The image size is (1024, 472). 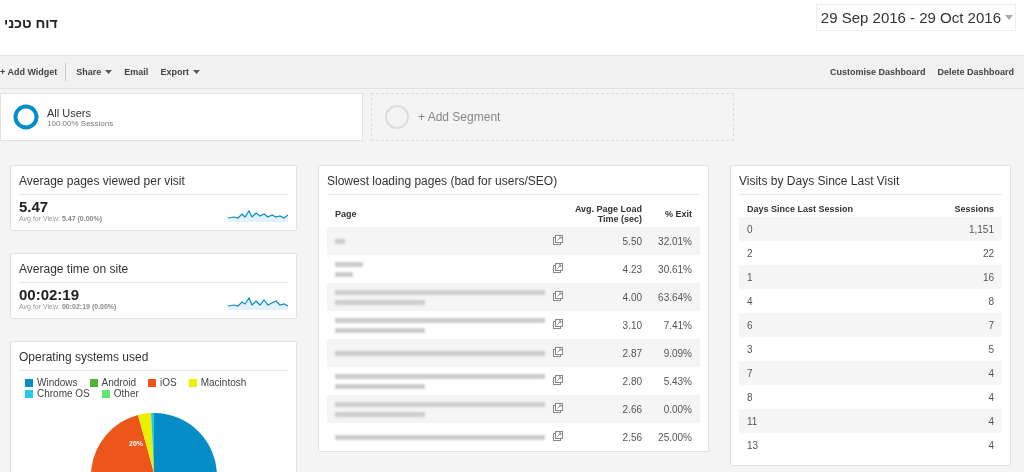 What do you see at coordinates (608, 297) in the screenshot?
I see `table-cell: 4.00` at bounding box center [608, 297].